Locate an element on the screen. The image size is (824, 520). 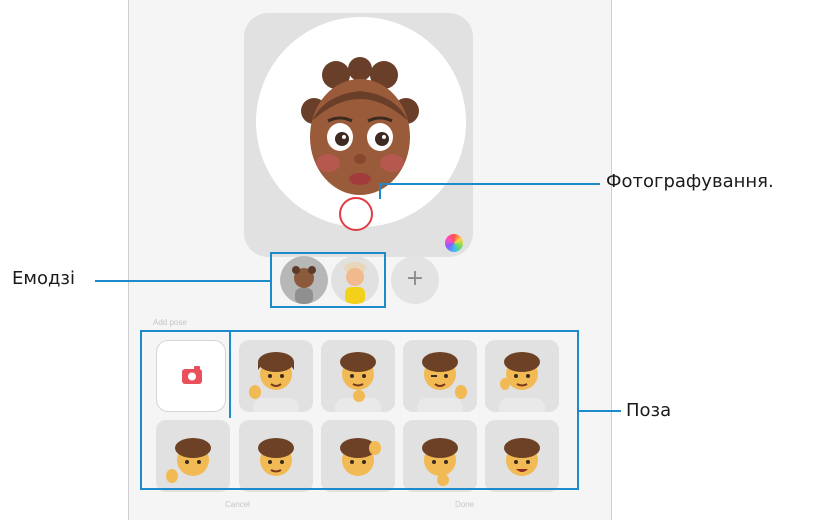
emoji-callout-line is located at coordinates (182, 281).